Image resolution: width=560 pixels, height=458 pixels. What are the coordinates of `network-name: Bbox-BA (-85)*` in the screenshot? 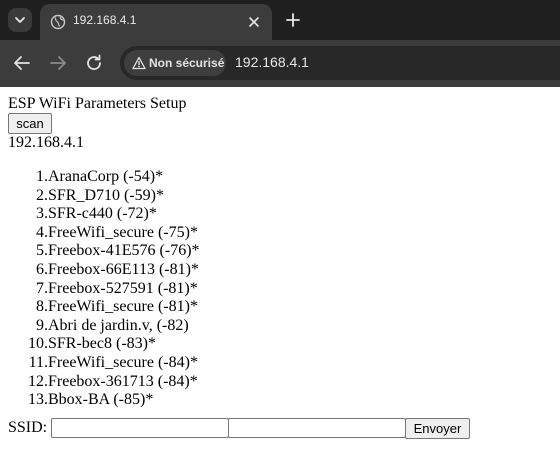 It's located at (101, 400).